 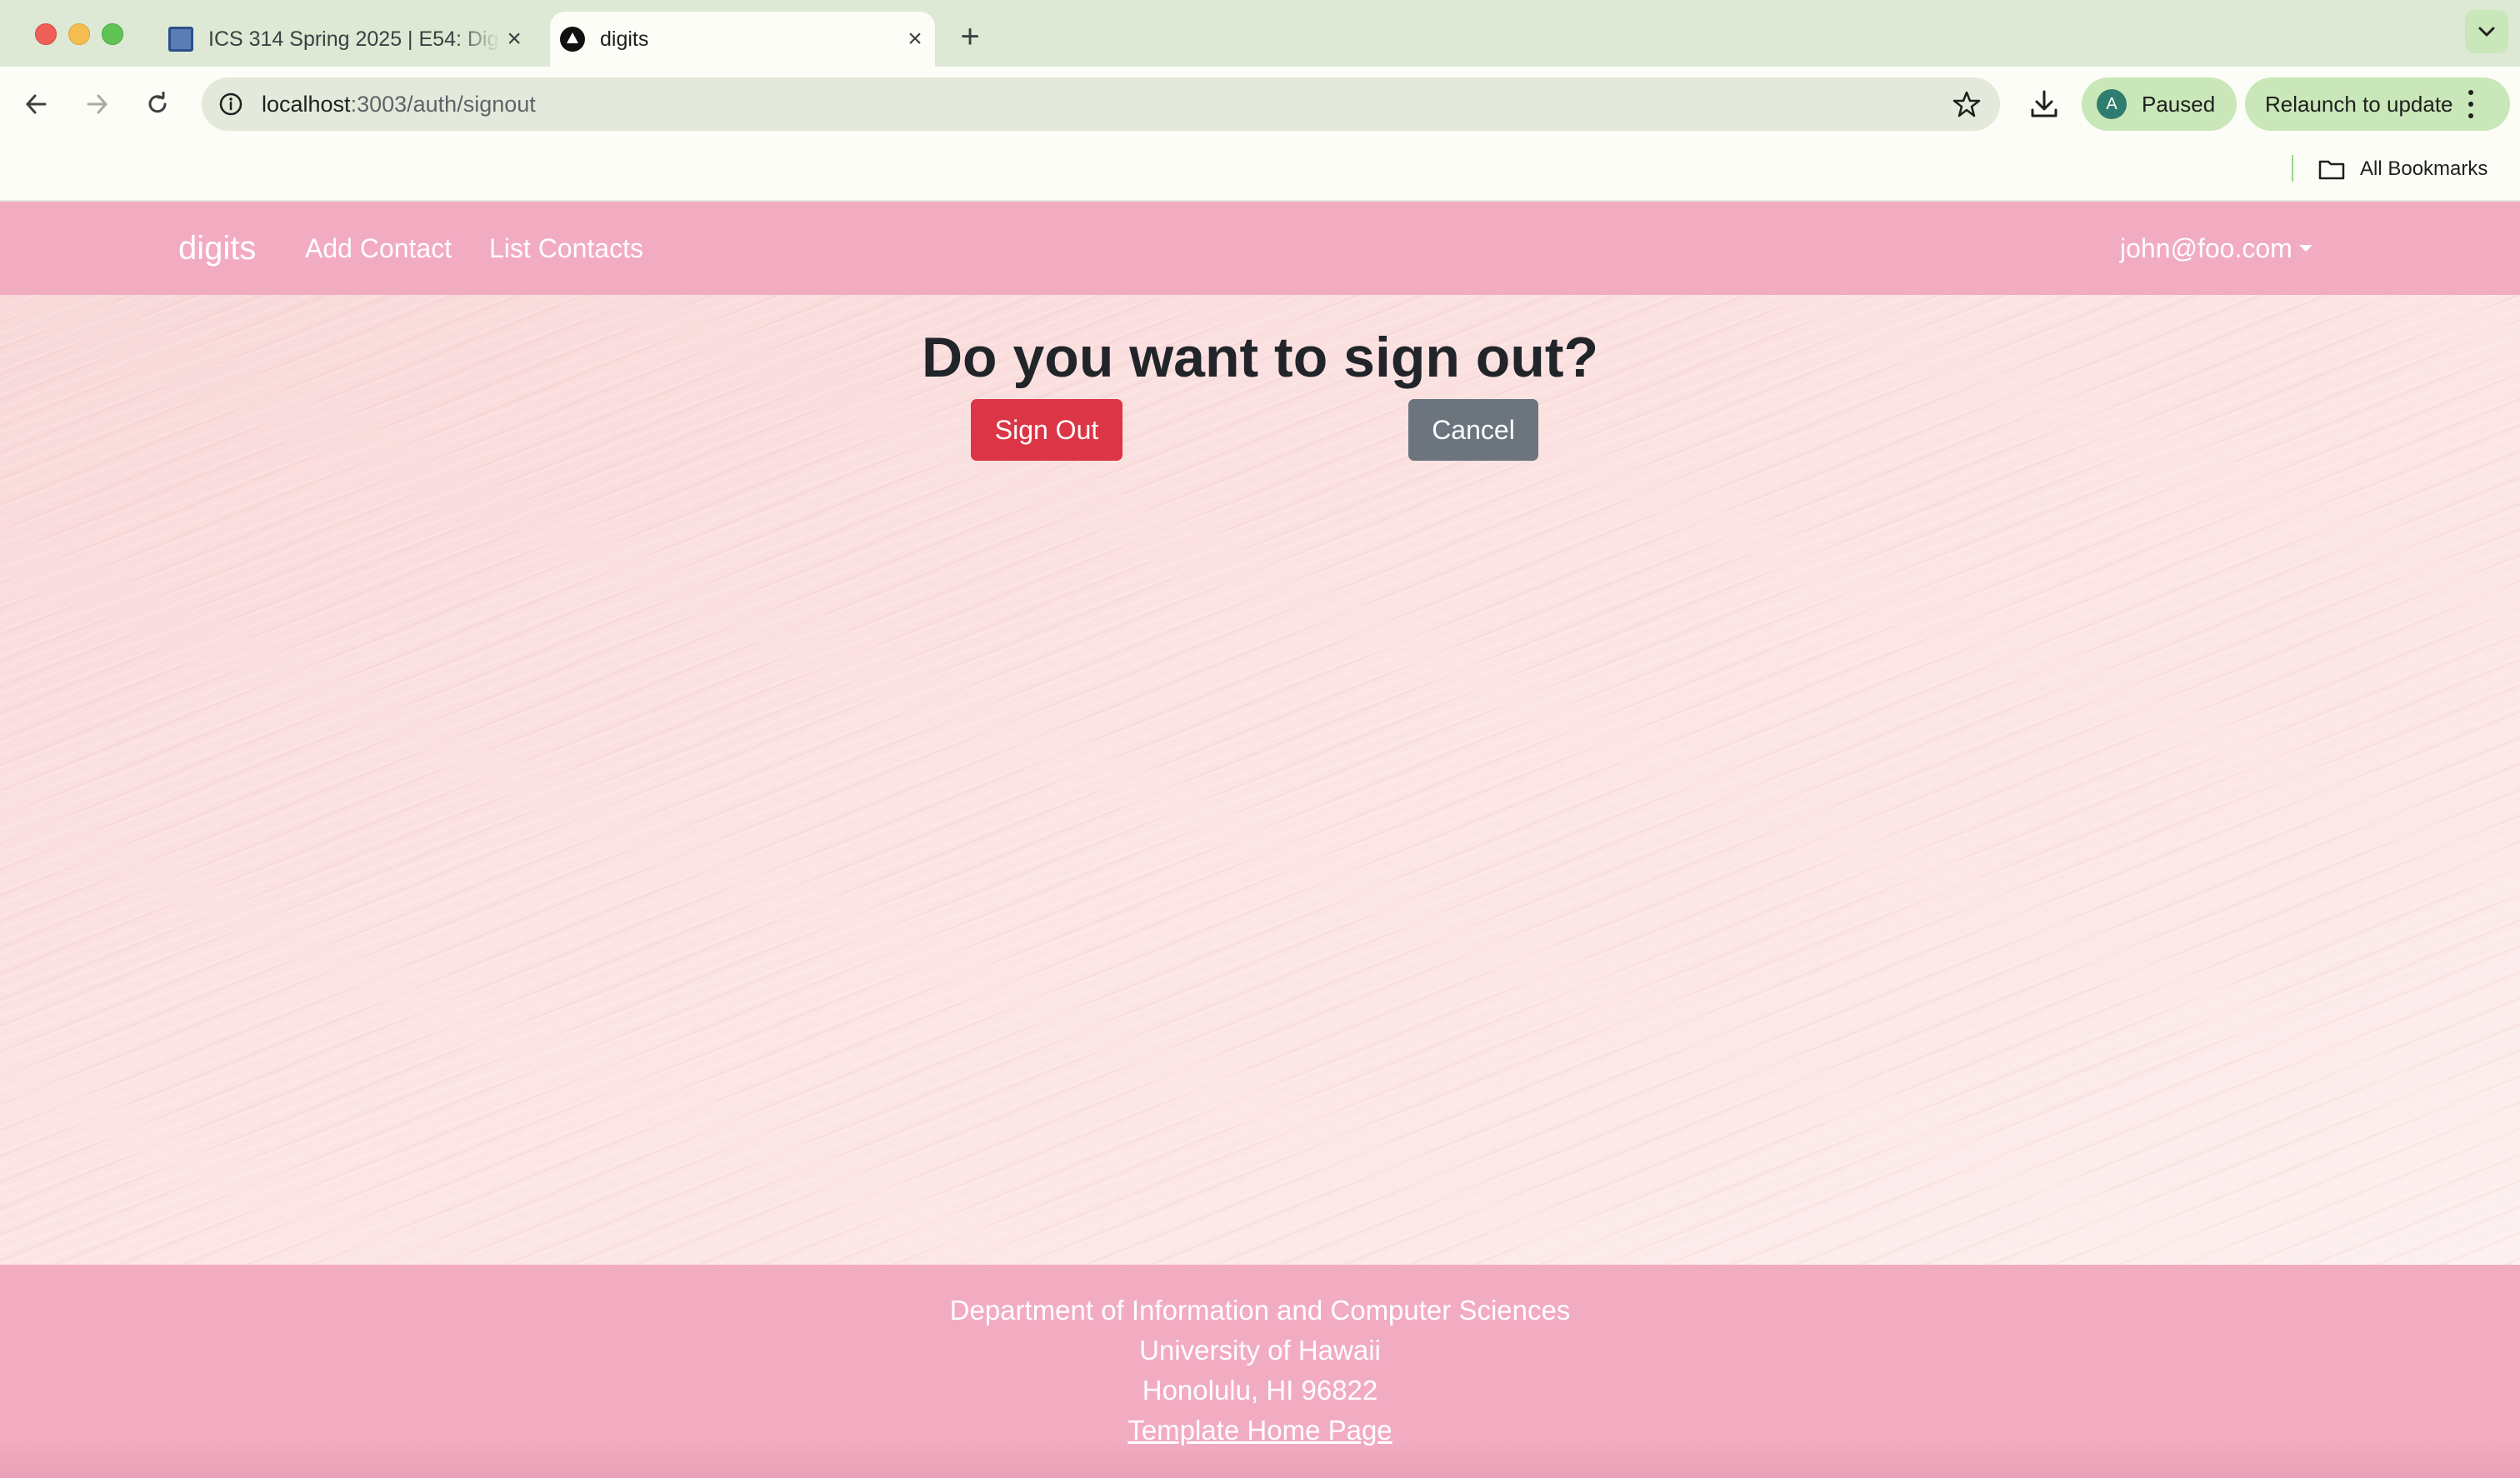 What do you see at coordinates (2471, 104) in the screenshot?
I see `more-menu-icon` at bounding box center [2471, 104].